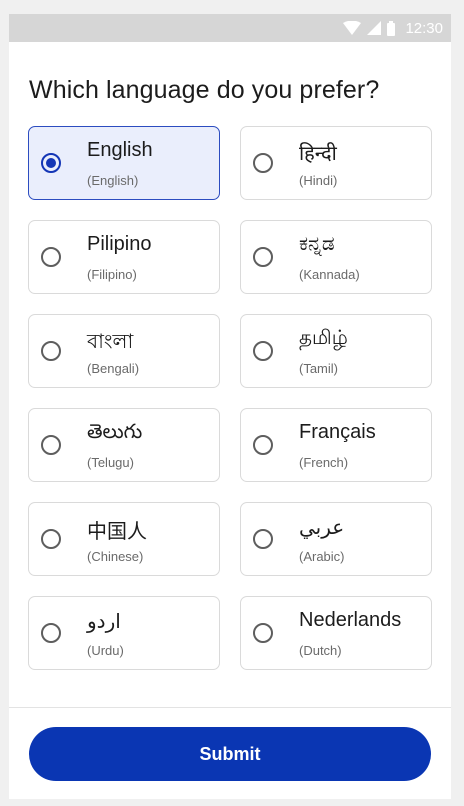  Describe the element at coordinates (322, 556) in the screenshot. I see `language-english-name: (Arabic)` at that location.